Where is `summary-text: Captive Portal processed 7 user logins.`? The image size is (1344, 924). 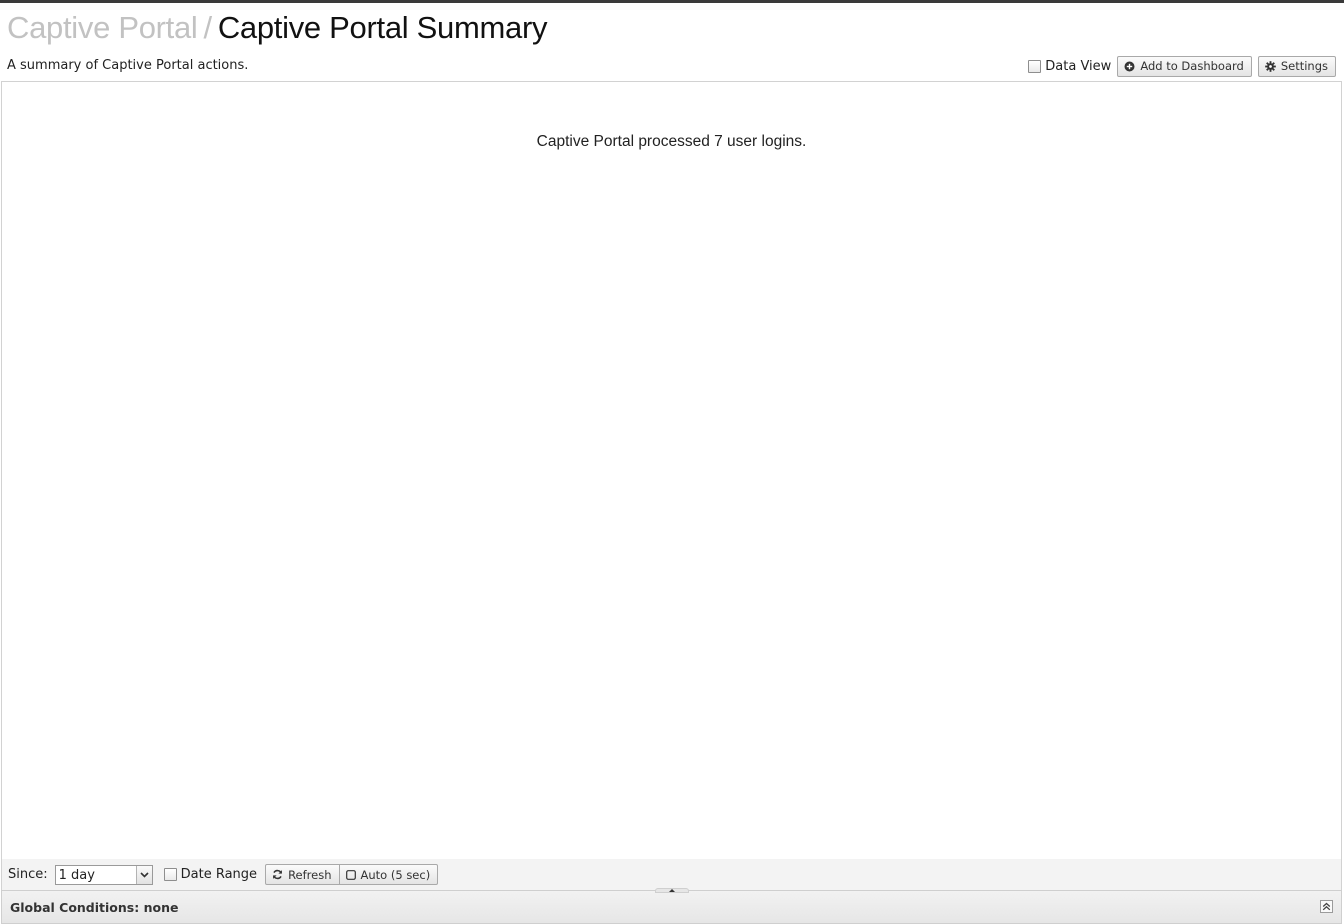
summary-text: Captive Portal processed 7 user logins. is located at coordinates (671, 141).